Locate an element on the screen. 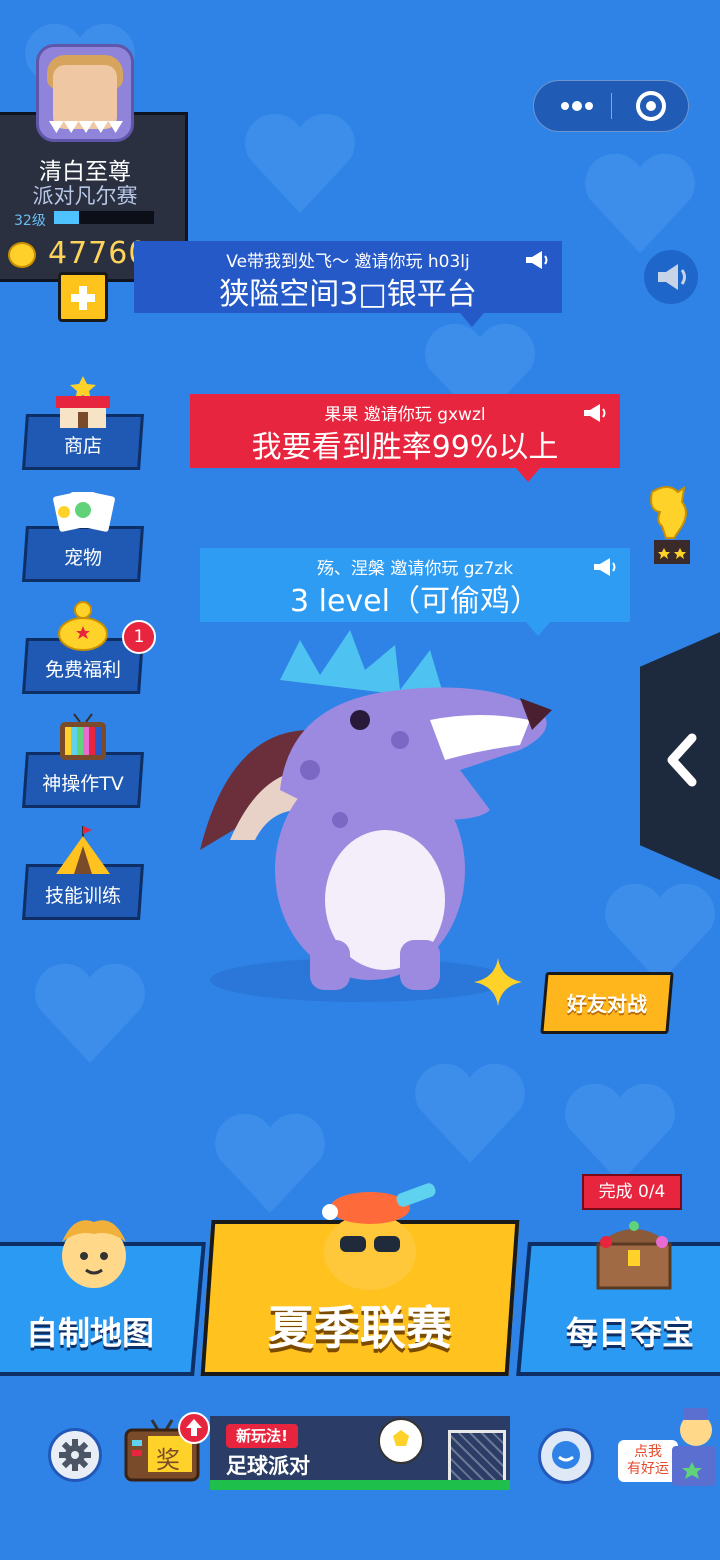 The image size is (720, 1560). menu-item-skill-training: 技能训练 is located at coordinates (83, 872).